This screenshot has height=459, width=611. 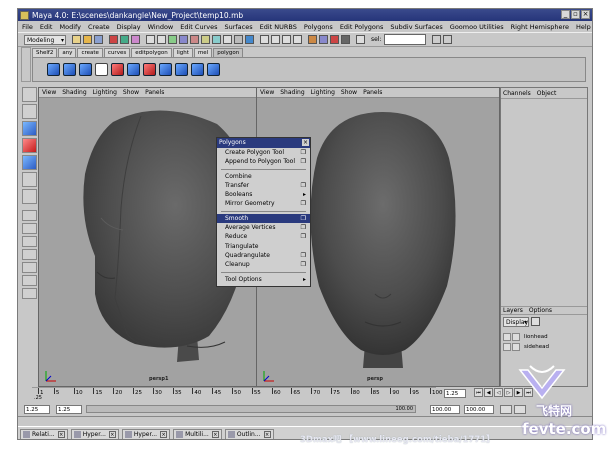 What do you see at coordinates (263, 185) in the screenshot?
I see `polygons-menu-item: Transfer ❐` at bounding box center [263, 185].